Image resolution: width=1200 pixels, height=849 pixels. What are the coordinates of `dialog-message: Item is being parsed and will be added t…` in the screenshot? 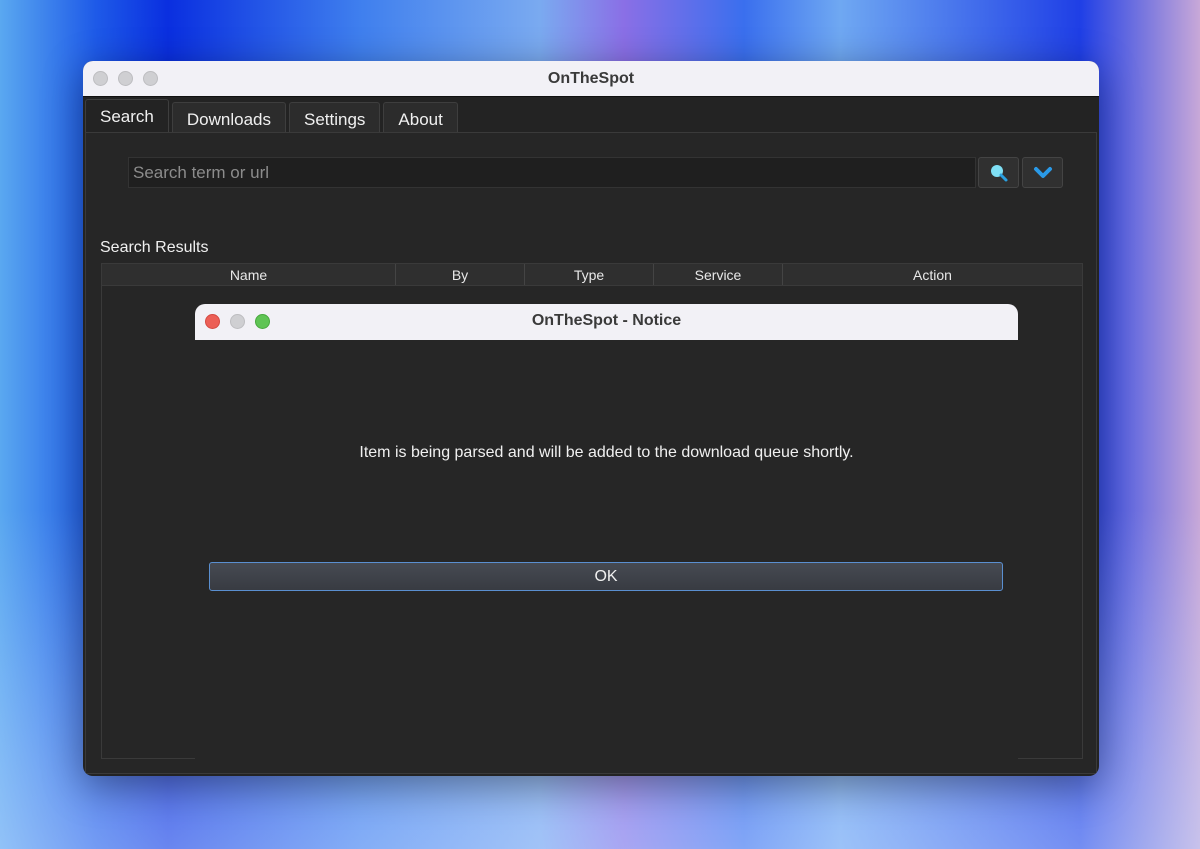 It's located at (606, 452).